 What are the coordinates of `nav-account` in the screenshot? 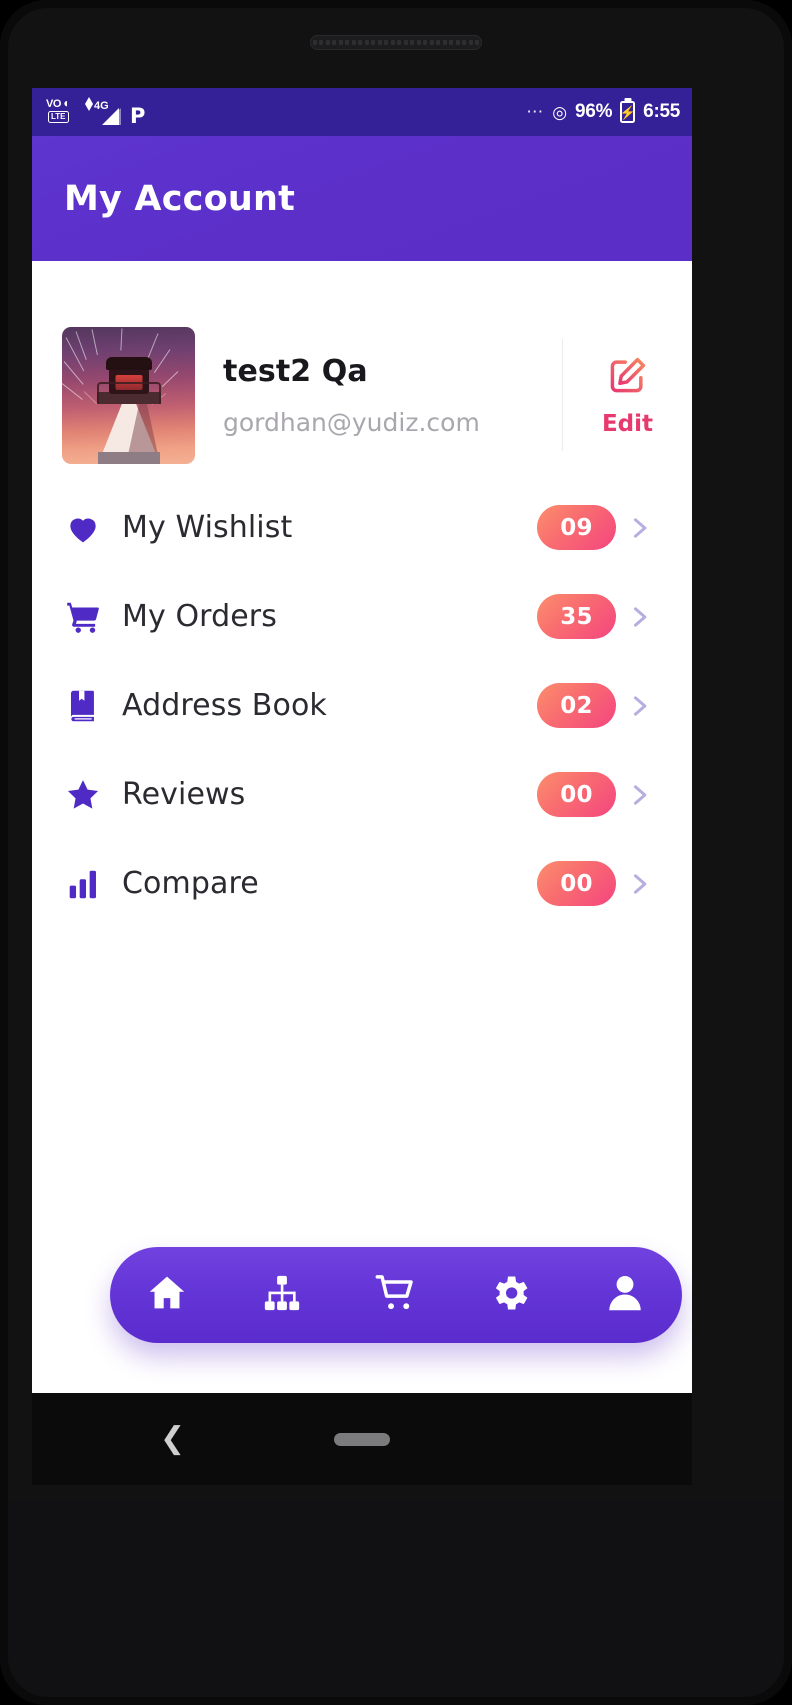 It's located at (625, 1295).